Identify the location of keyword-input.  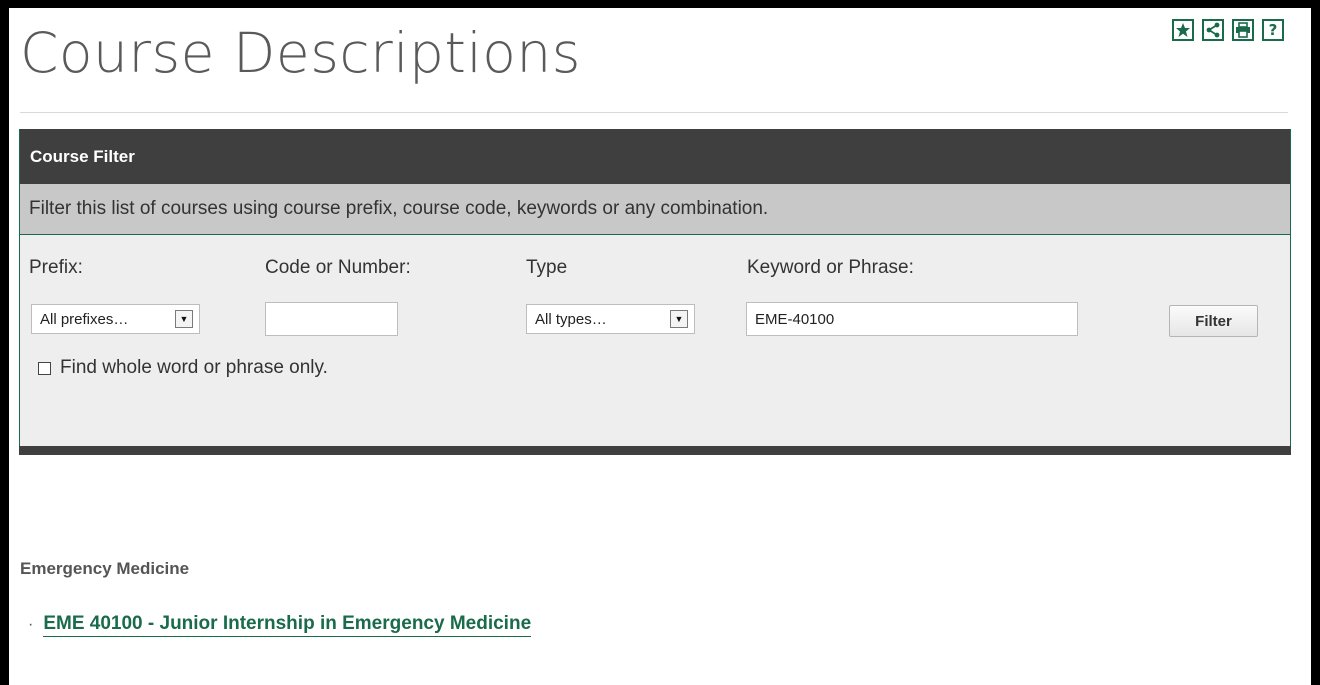
(912, 319).